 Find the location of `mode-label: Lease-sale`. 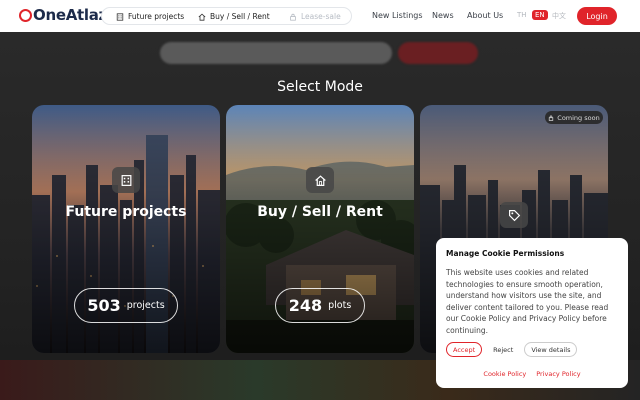

mode-label: Lease-sale is located at coordinates (321, 16).